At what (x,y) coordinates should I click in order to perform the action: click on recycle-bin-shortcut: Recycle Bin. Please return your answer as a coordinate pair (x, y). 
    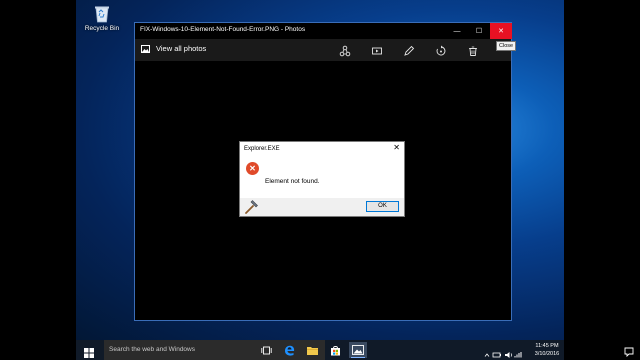
    Looking at the image, I should click on (102, 17).